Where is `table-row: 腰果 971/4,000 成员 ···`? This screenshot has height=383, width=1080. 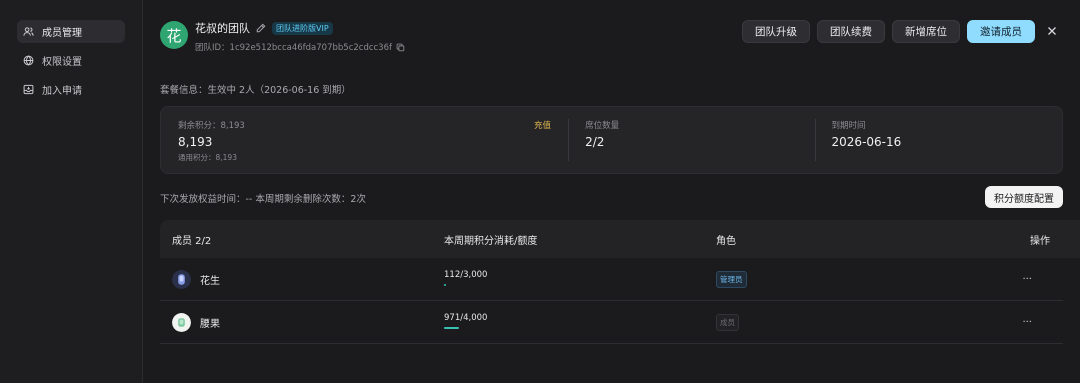
table-row: 腰果 971/4,000 成员 ··· is located at coordinates (611, 322).